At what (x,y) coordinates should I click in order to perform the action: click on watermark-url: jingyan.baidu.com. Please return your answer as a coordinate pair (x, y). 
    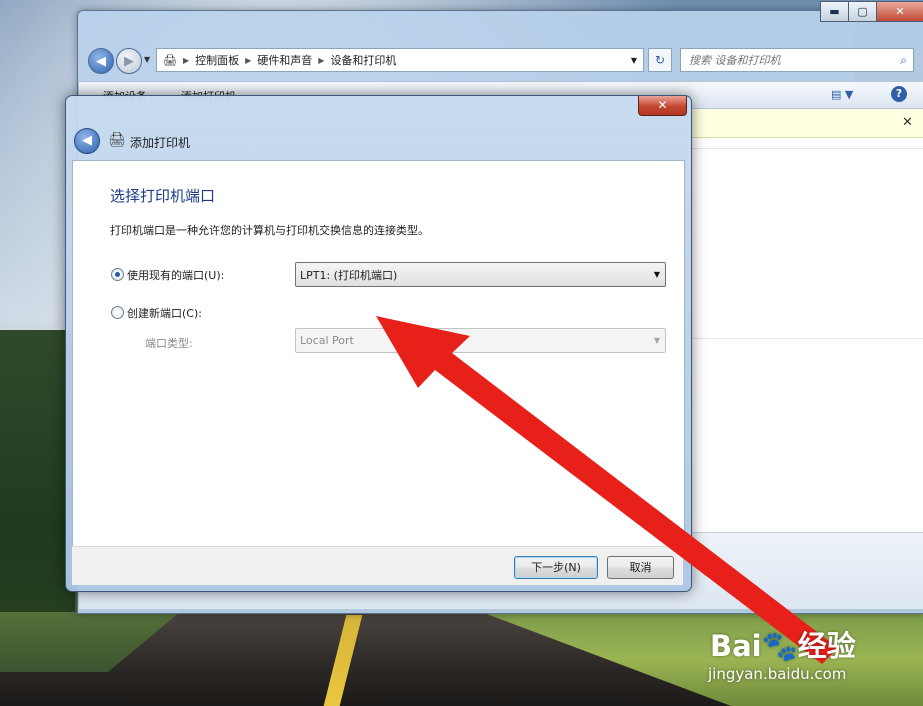
    Looking at the image, I should click on (777, 674).